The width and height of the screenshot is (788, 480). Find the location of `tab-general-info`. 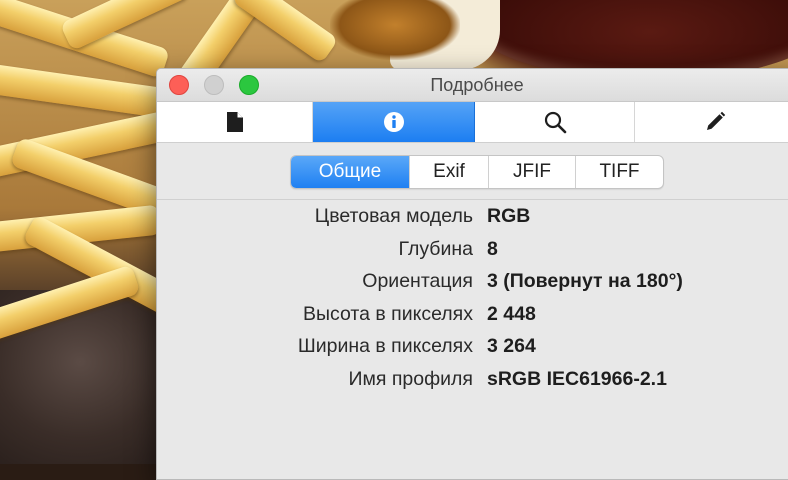

tab-general-info is located at coordinates (235, 122).